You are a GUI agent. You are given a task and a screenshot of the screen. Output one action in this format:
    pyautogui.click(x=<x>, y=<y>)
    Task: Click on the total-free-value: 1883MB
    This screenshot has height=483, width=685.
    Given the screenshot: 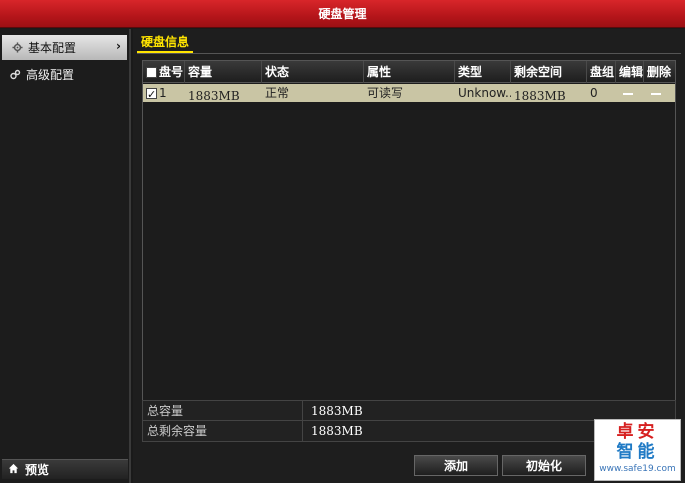 What is the action you would take?
    pyautogui.click(x=337, y=431)
    